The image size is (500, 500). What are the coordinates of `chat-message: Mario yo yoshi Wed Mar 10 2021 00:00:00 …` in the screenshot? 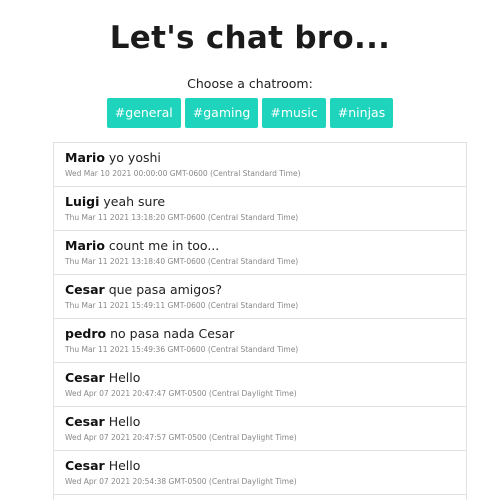 It's located at (260, 165).